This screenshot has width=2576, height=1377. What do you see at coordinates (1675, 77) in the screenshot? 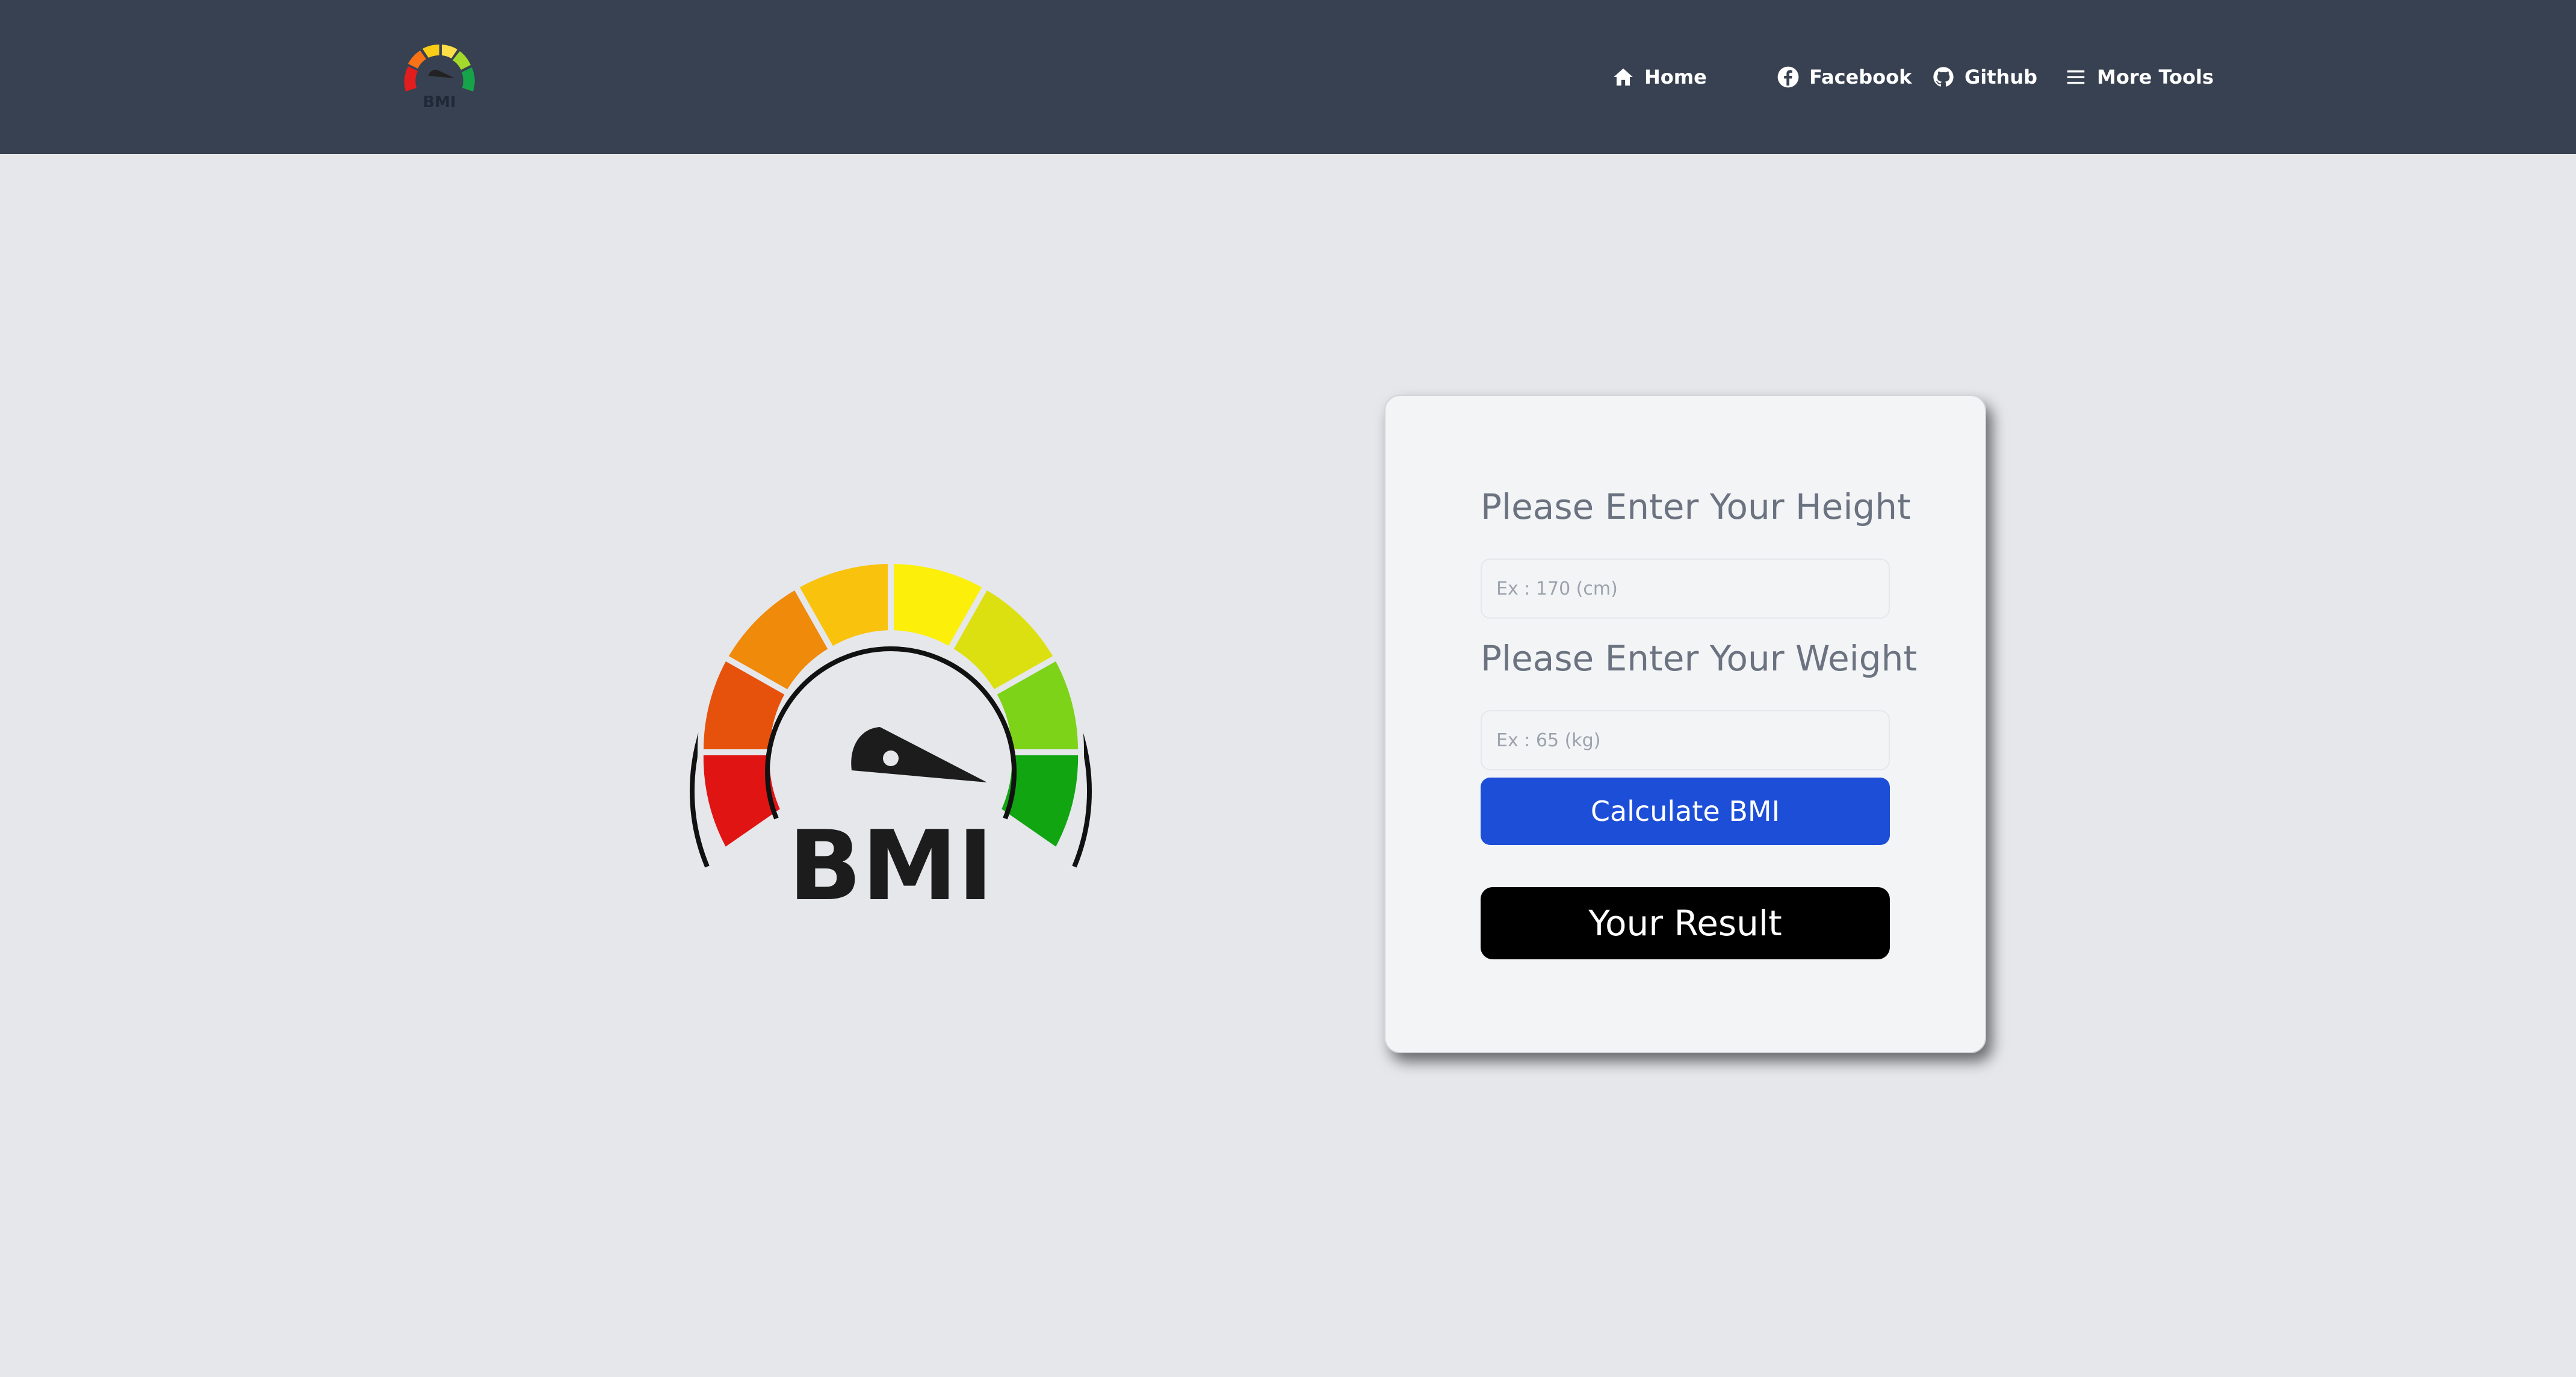
I see `nav-home-label: Home` at bounding box center [1675, 77].